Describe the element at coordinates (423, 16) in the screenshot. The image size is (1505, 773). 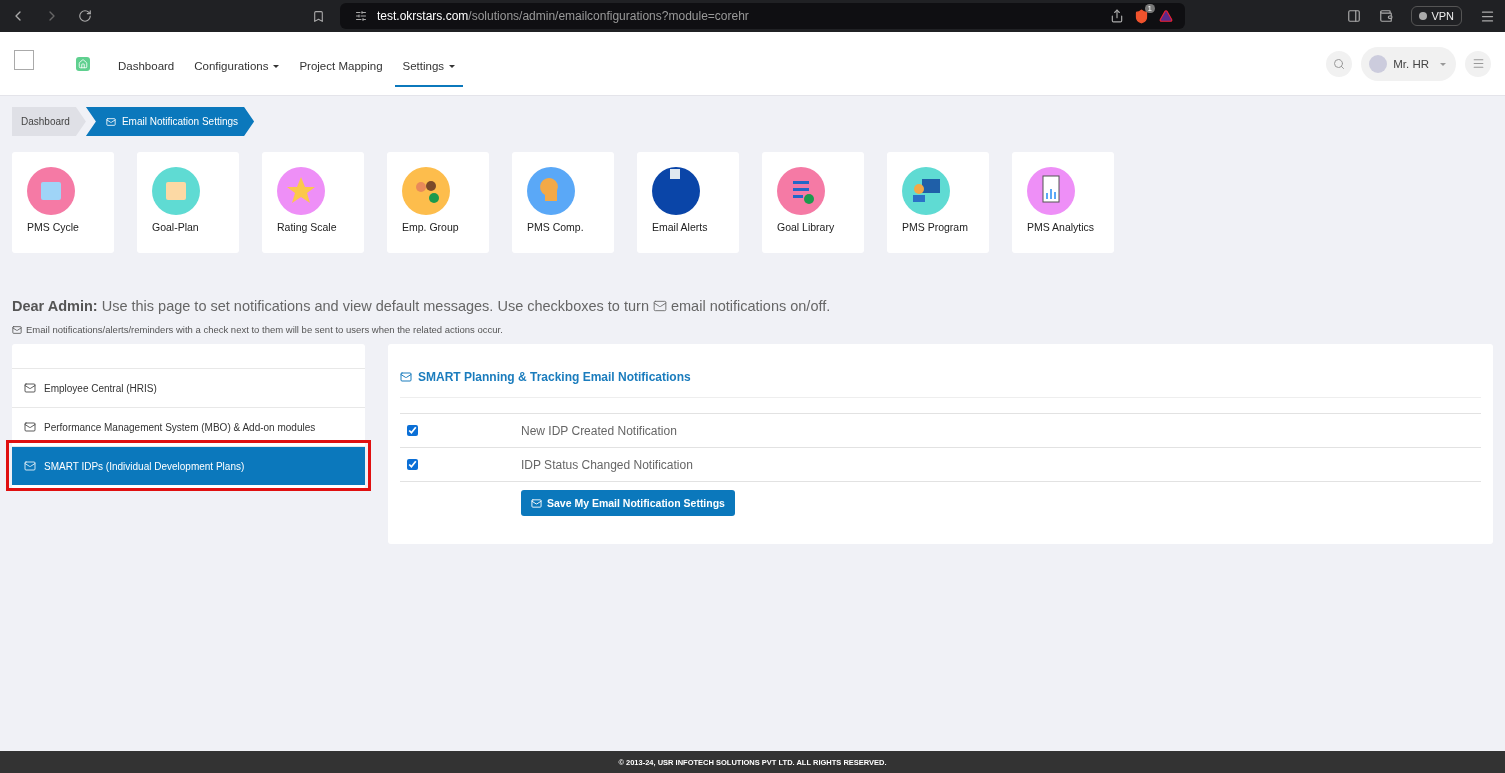
I see `url-host: test.okrstars.com` at that location.